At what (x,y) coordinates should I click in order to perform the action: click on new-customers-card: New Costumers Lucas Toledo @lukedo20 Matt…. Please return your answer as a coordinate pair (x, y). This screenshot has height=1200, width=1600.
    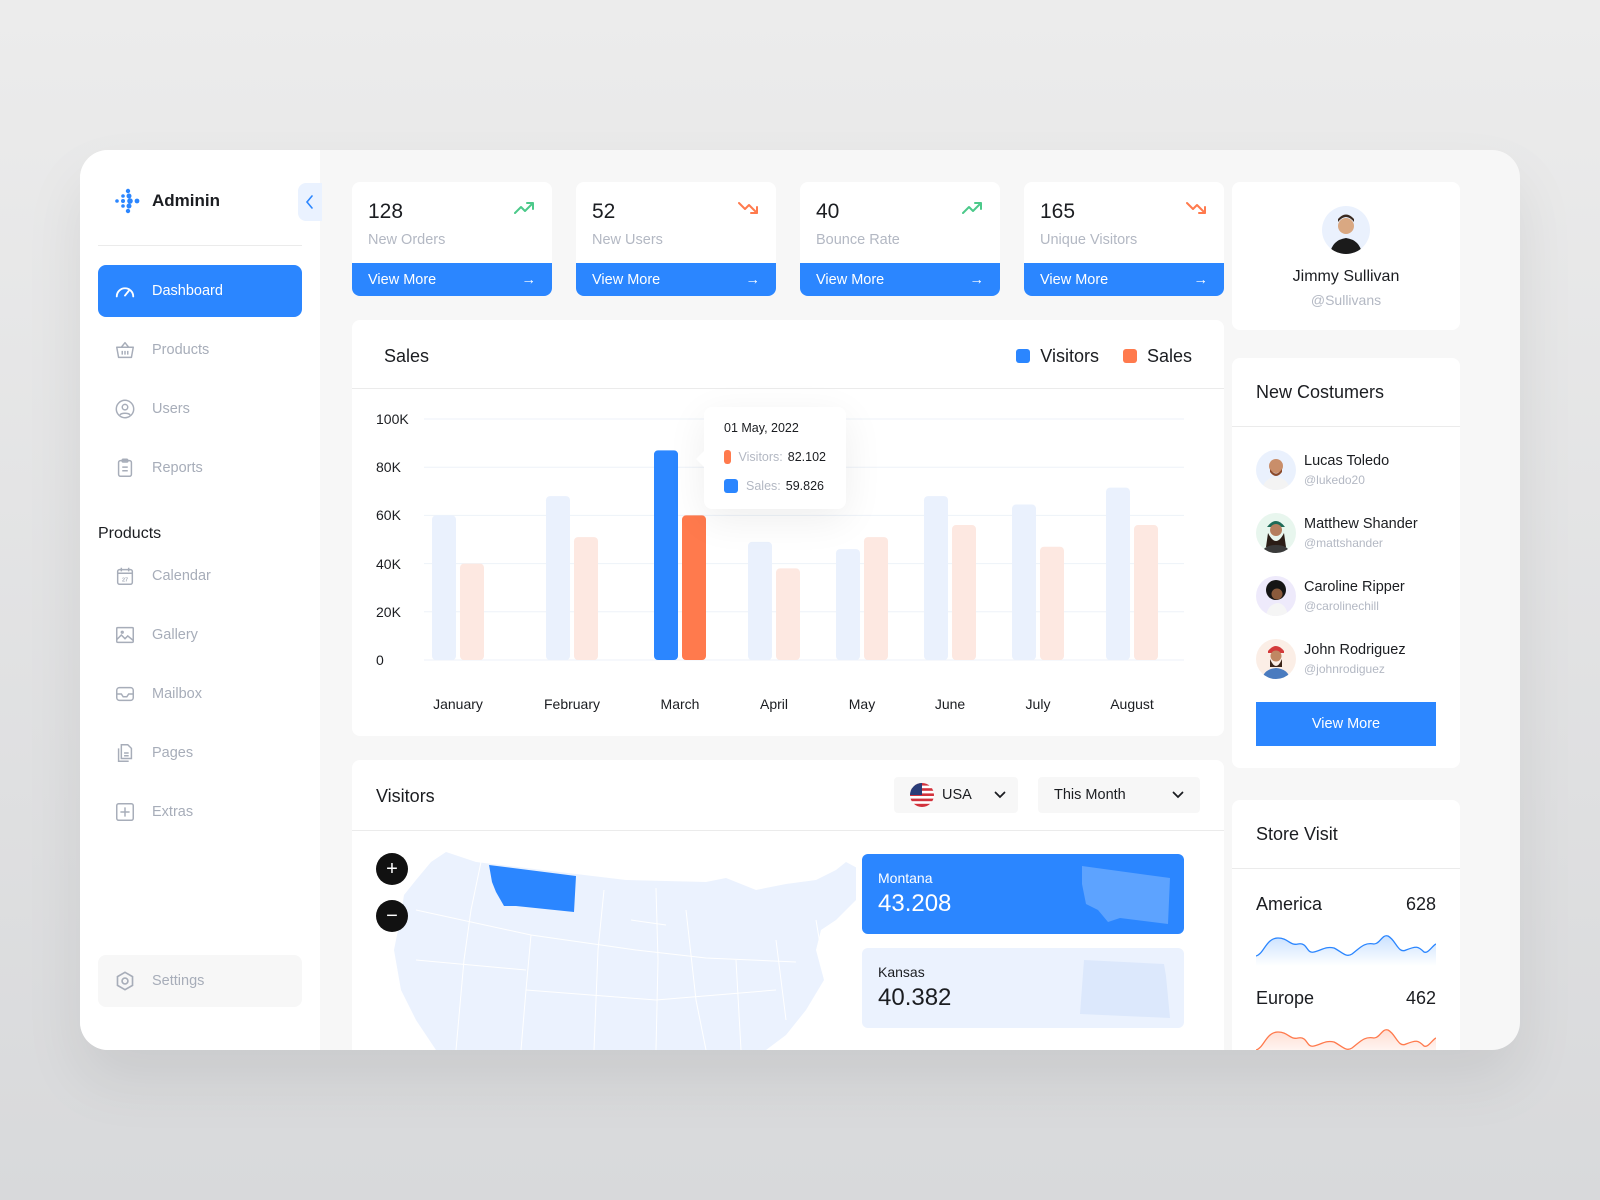
    Looking at the image, I should click on (1346, 563).